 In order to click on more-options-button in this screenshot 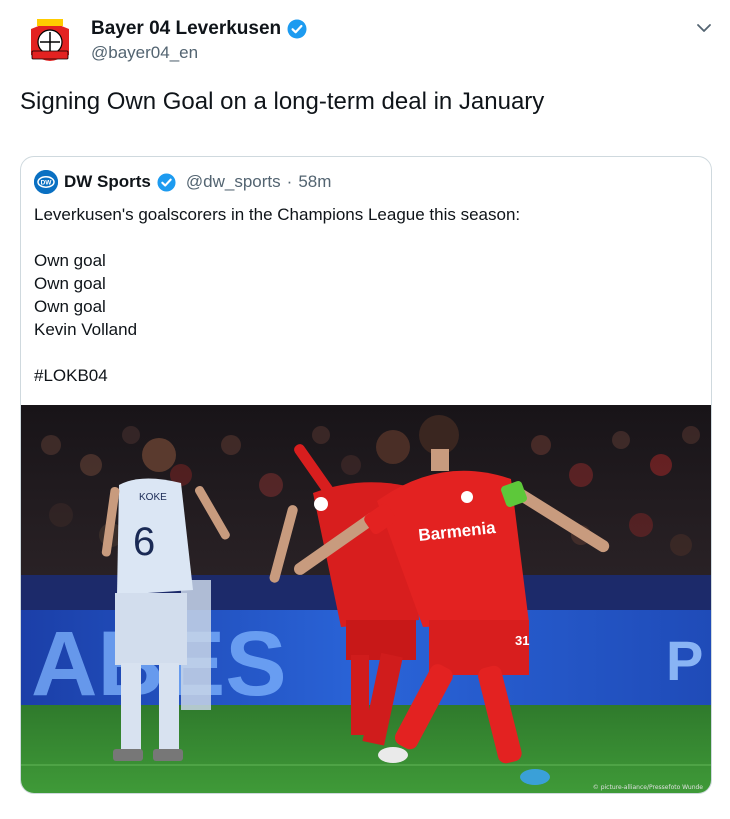, I will do `click(704, 28)`.